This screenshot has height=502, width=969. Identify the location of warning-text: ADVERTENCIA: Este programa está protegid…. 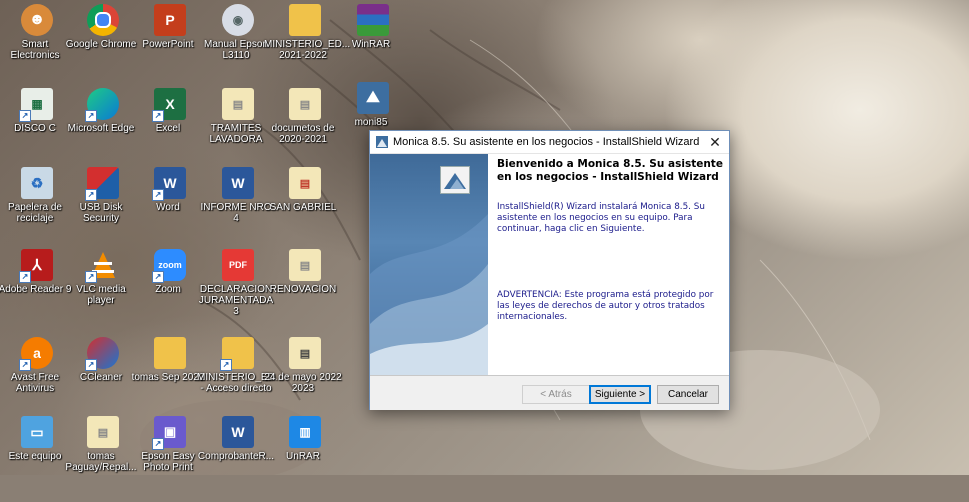
(605, 306).